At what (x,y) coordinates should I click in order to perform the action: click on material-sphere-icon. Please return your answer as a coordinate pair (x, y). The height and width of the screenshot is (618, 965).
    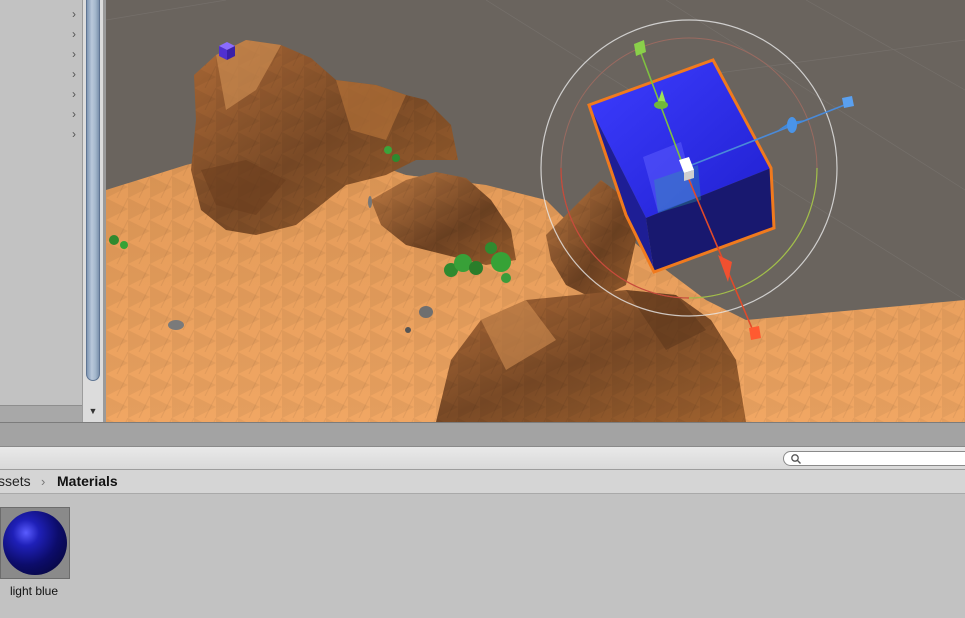
    Looking at the image, I should click on (35, 543).